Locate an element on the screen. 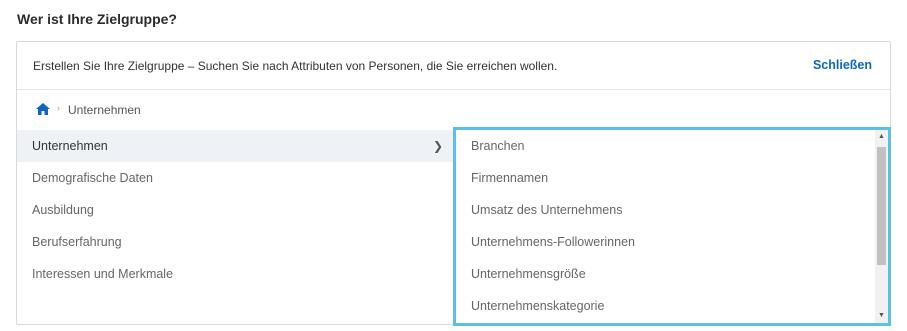 The width and height of the screenshot is (907, 331). subcategory-item: Unternehmensgröße is located at coordinates (665, 274).